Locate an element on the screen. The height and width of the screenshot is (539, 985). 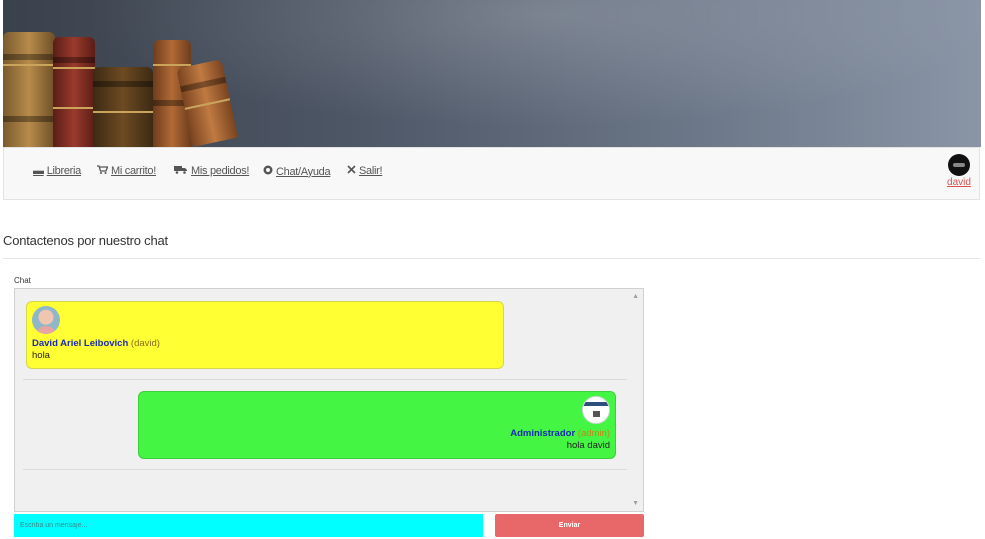
message-author: Administrador is located at coordinates (543, 433).